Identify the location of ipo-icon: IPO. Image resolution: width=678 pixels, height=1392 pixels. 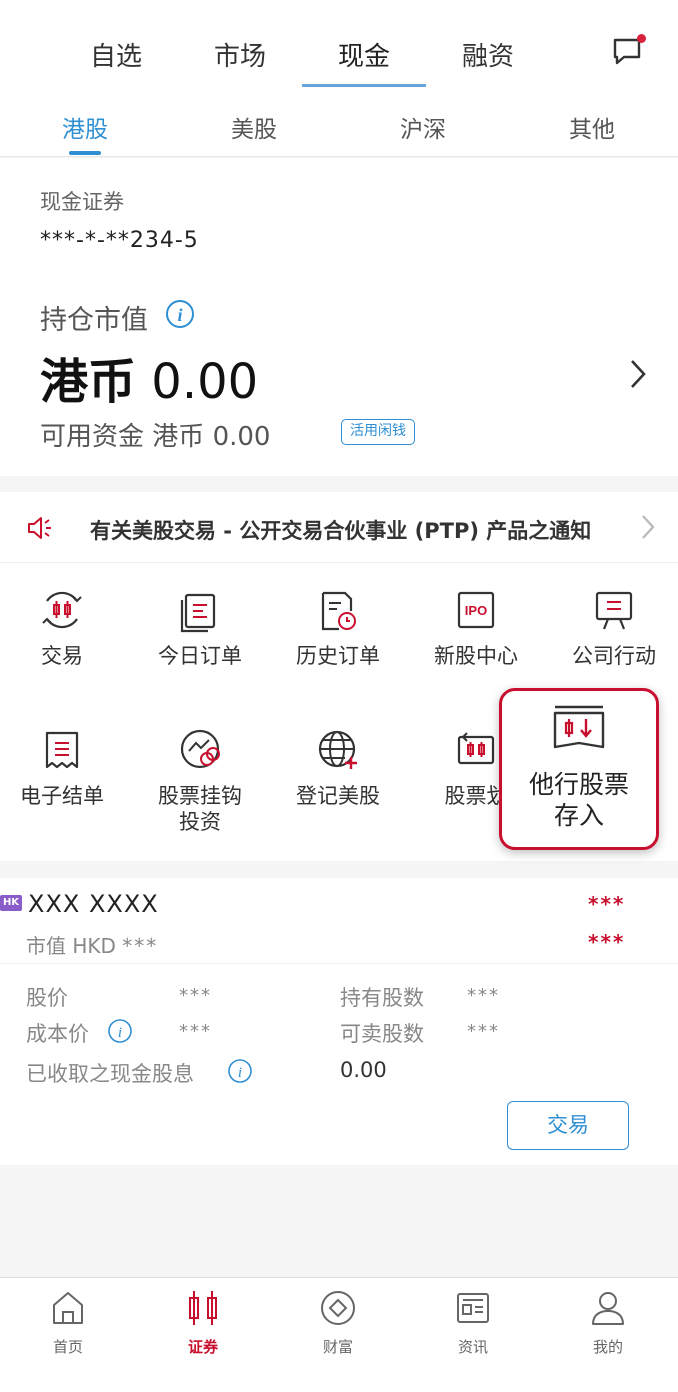
(476, 610).